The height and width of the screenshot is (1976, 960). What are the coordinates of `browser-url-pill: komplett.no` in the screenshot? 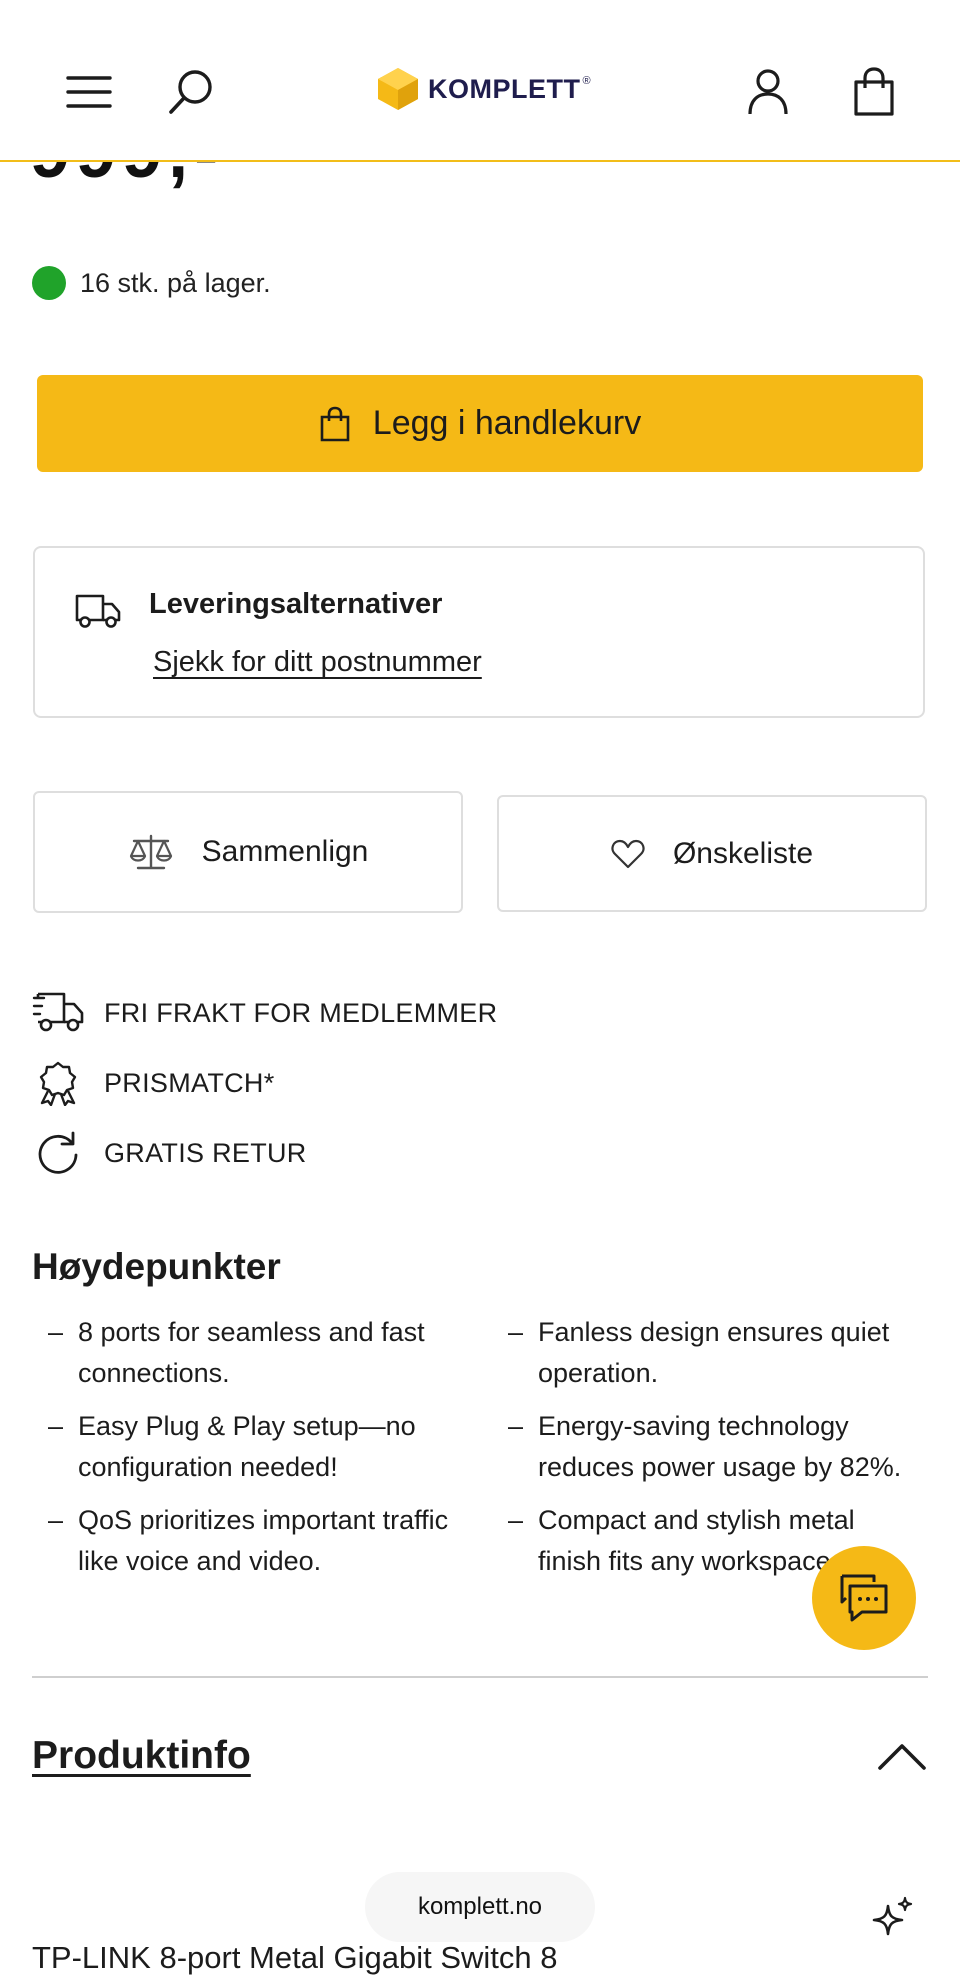 It's located at (480, 1907).